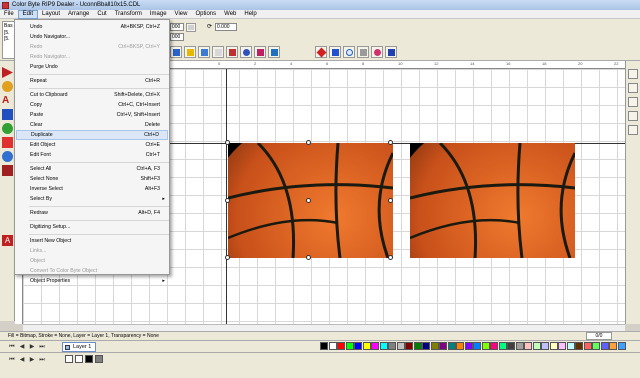  What do you see at coordinates (377, 52) in the screenshot?
I see `weed-button` at bounding box center [377, 52].